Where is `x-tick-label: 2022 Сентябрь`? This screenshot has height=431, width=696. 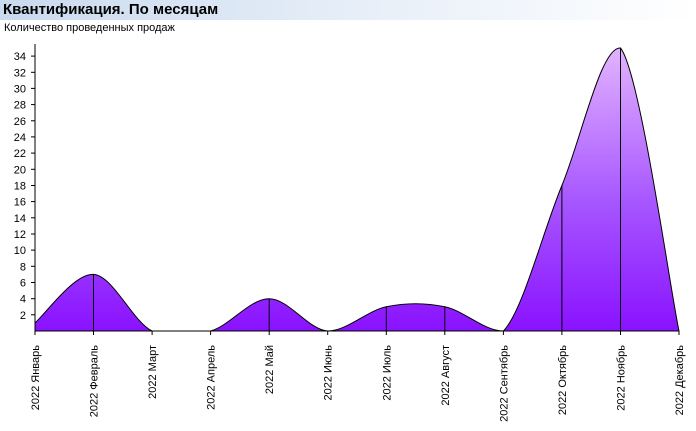 x-tick-label: 2022 Сентябрь is located at coordinates (504, 383).